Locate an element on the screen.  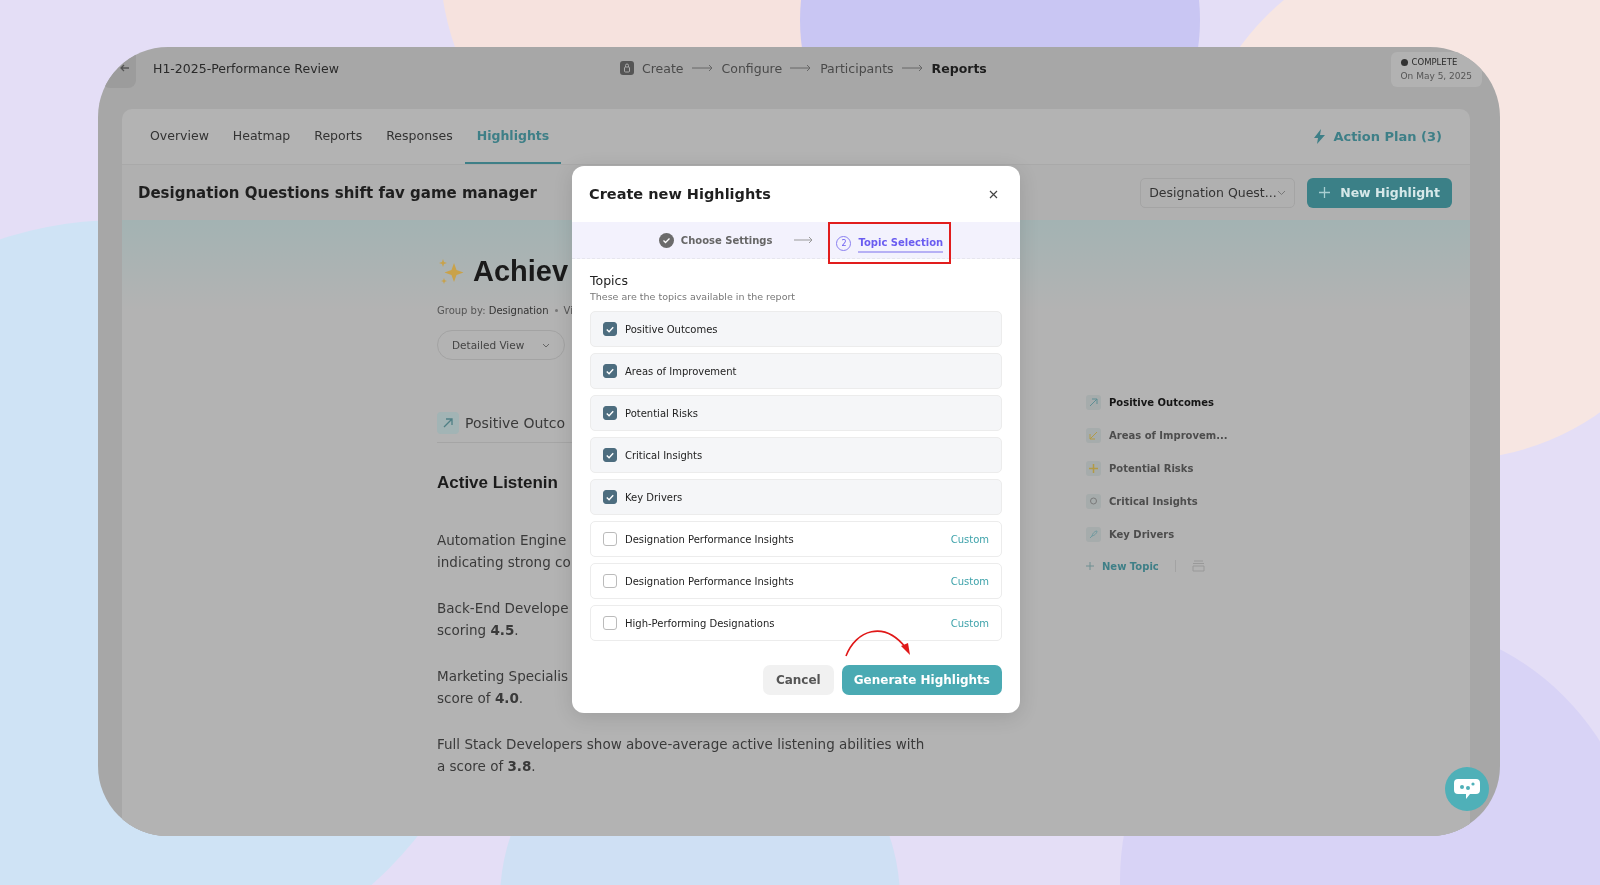
paragraph: Back-End Develope scoring 4.5. is located at coordinates (503, 619).